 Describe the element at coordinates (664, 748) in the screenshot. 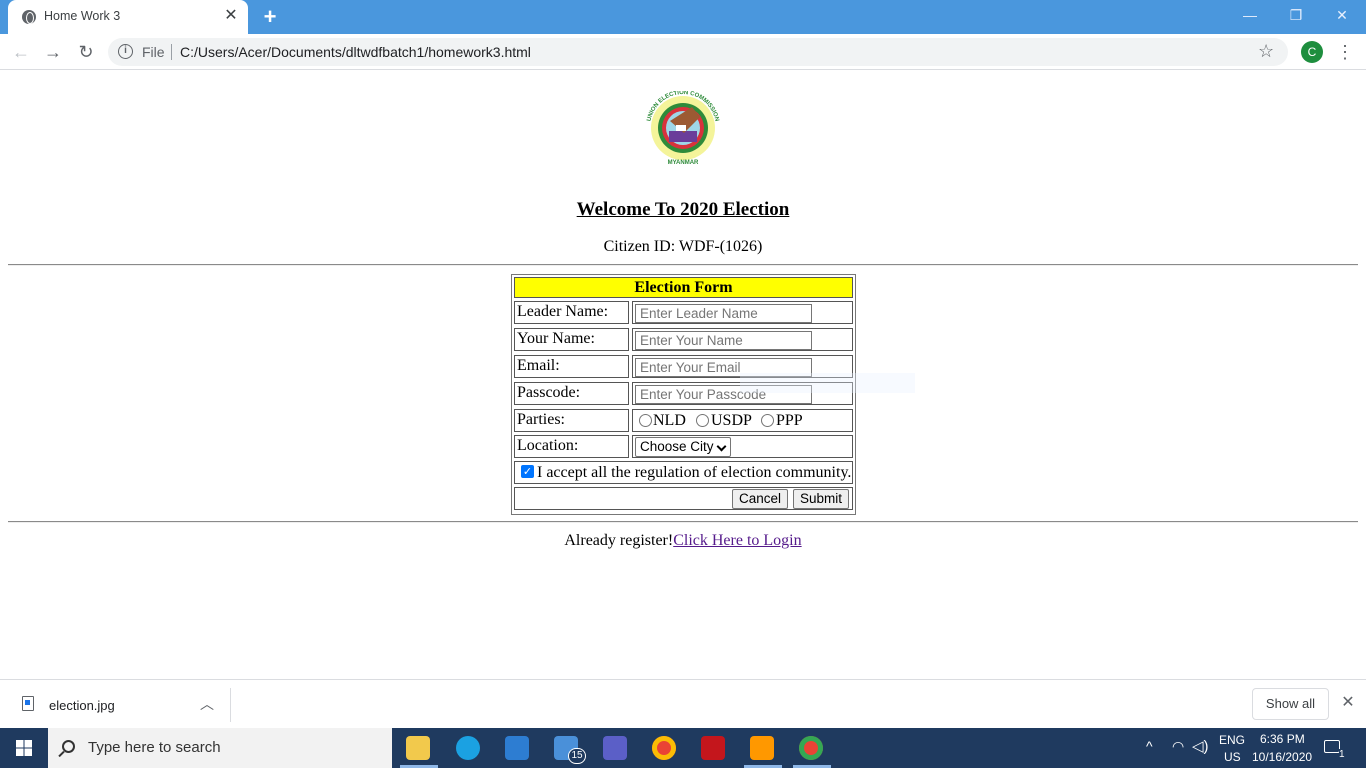

I see `chrome-icon` at that location.